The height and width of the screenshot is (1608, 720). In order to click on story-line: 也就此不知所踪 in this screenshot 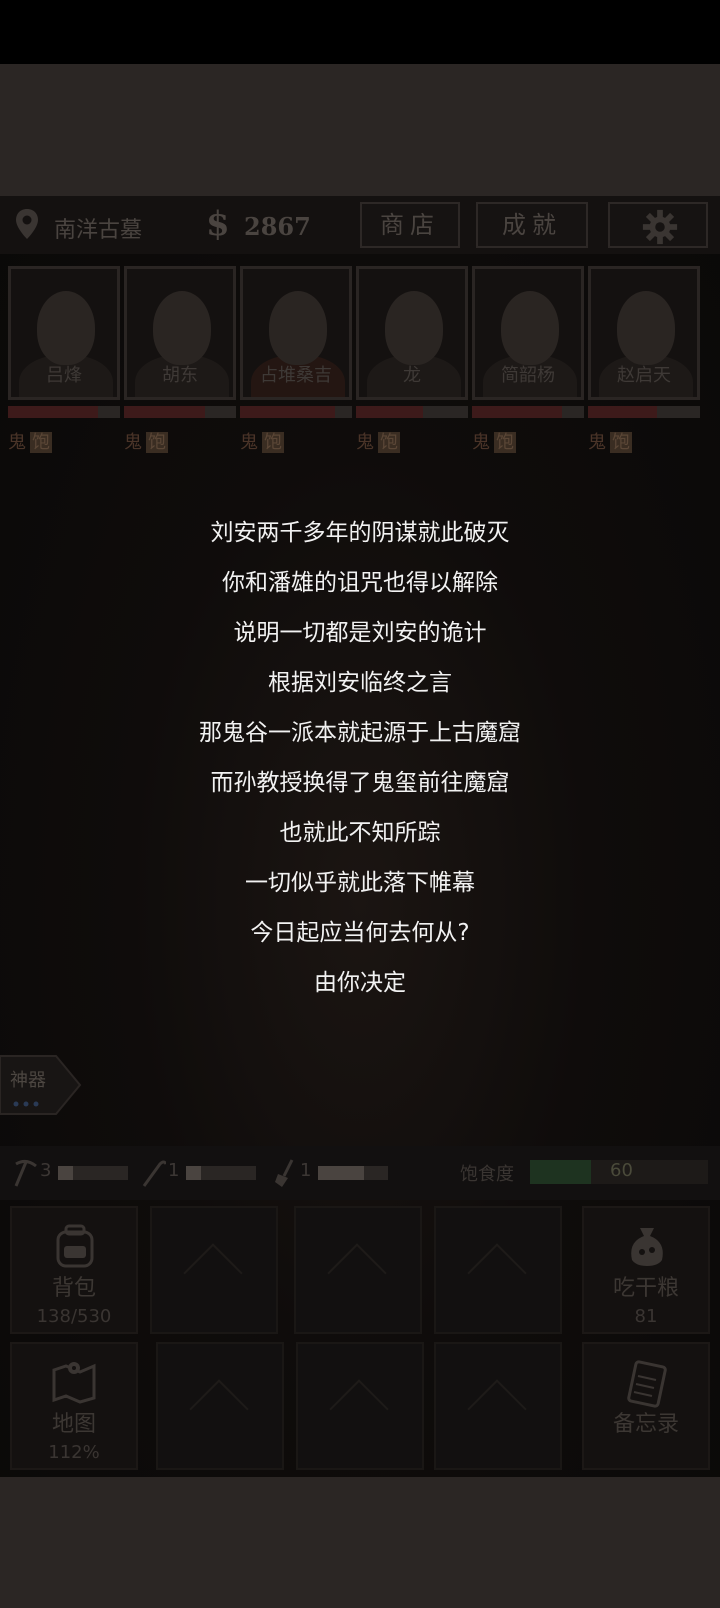, I will do `click(360, 833)`.